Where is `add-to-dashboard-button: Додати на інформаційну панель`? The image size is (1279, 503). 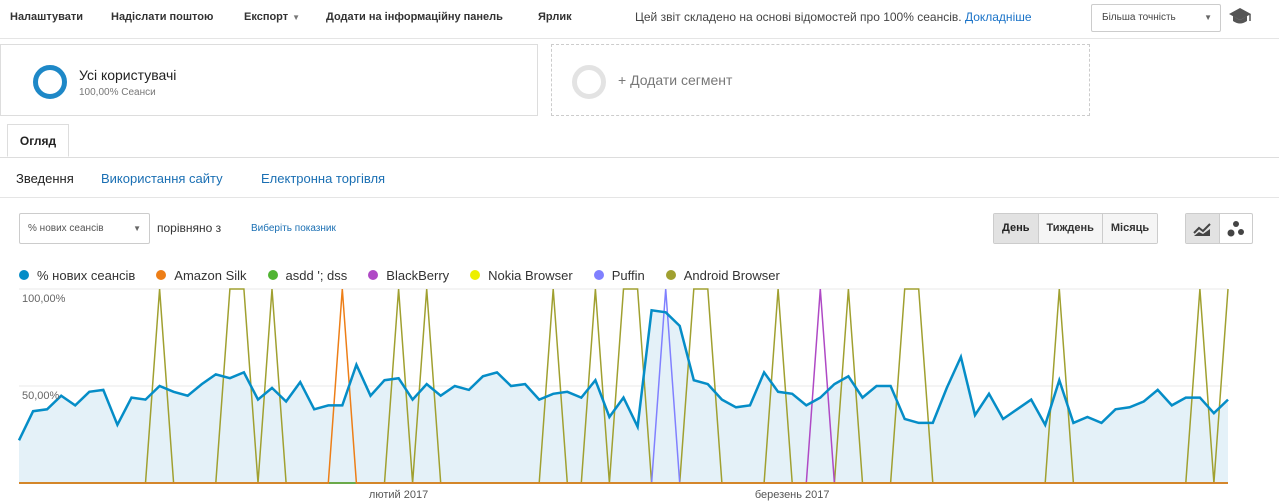
add-to-dashboard-button: Додати на інформаційну панель is located at coordinates (414, 17).